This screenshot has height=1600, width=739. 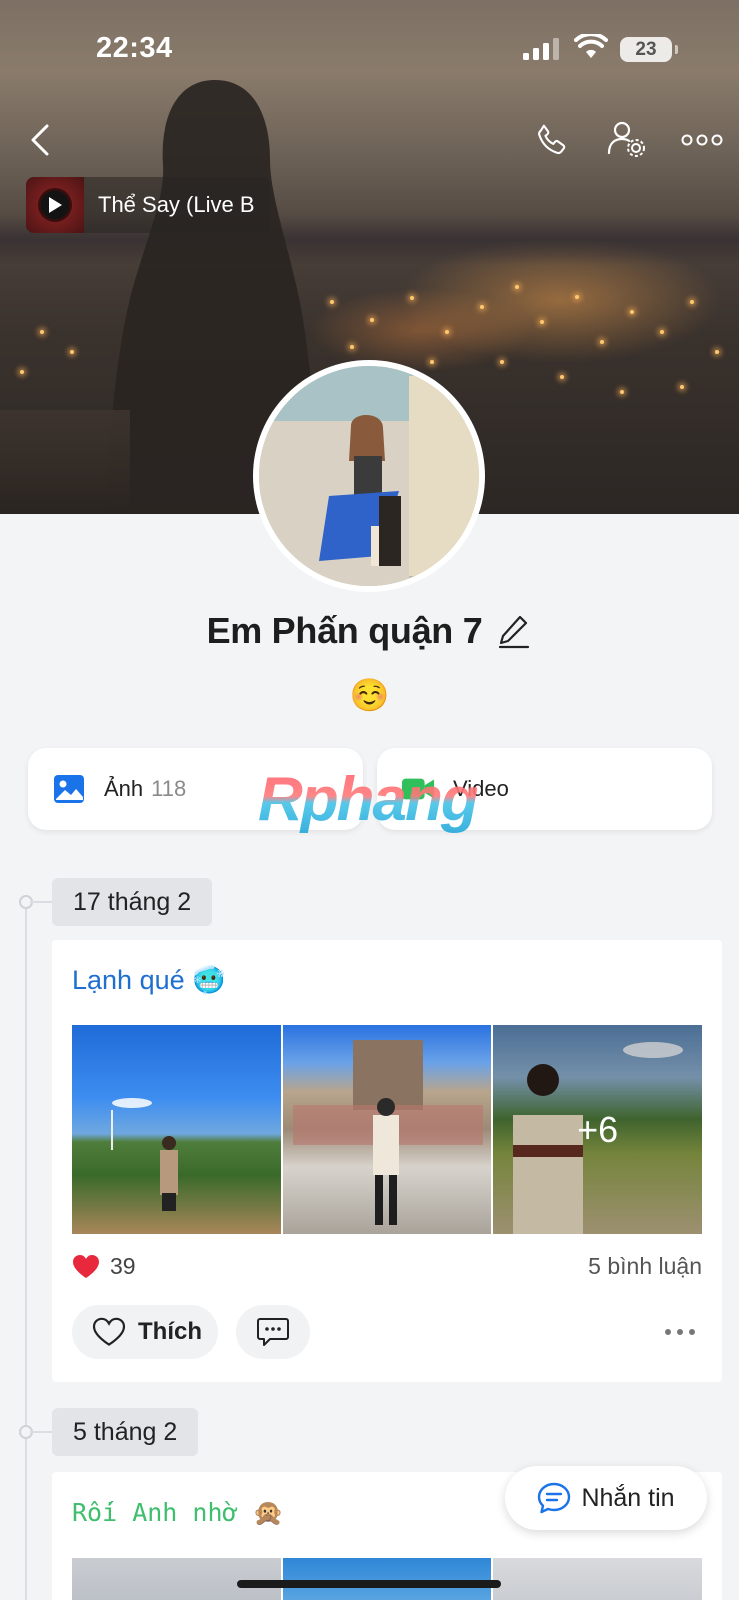 What do you see at coordinates (176, 204) in the screenshot?
I see `music-title: Thể Say (Live B` at bounding box center [176, 204].